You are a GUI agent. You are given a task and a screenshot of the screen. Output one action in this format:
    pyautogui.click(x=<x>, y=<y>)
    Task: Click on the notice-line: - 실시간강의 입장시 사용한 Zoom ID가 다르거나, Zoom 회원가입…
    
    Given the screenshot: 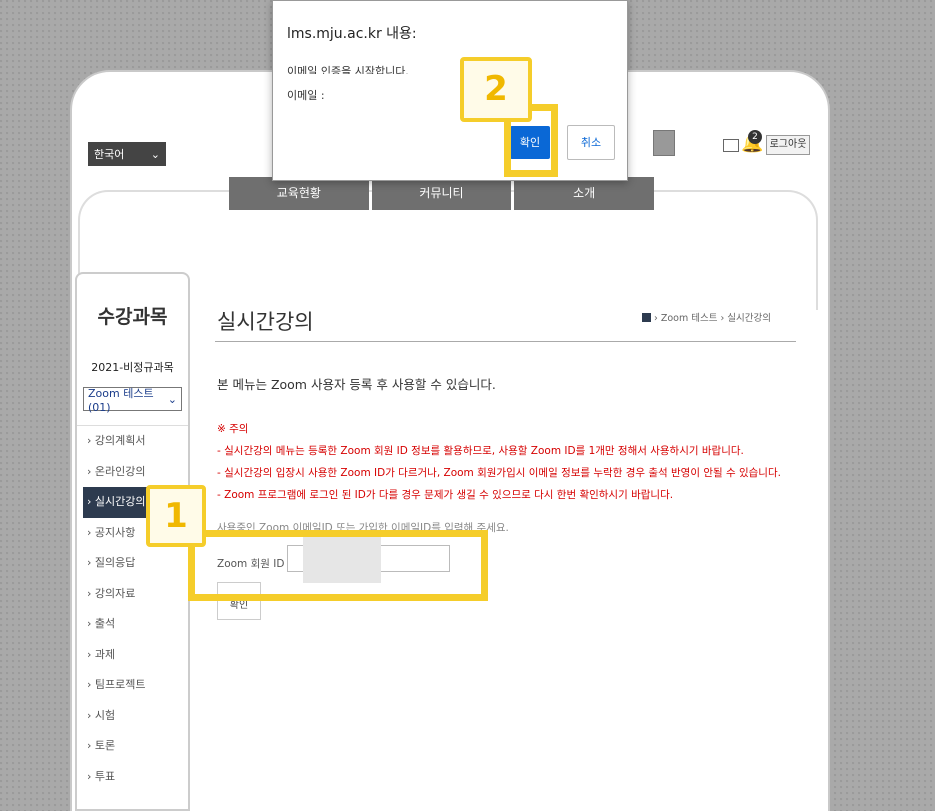 What is the action you would take?
    pyautogui.click(x=499, y=473)
    